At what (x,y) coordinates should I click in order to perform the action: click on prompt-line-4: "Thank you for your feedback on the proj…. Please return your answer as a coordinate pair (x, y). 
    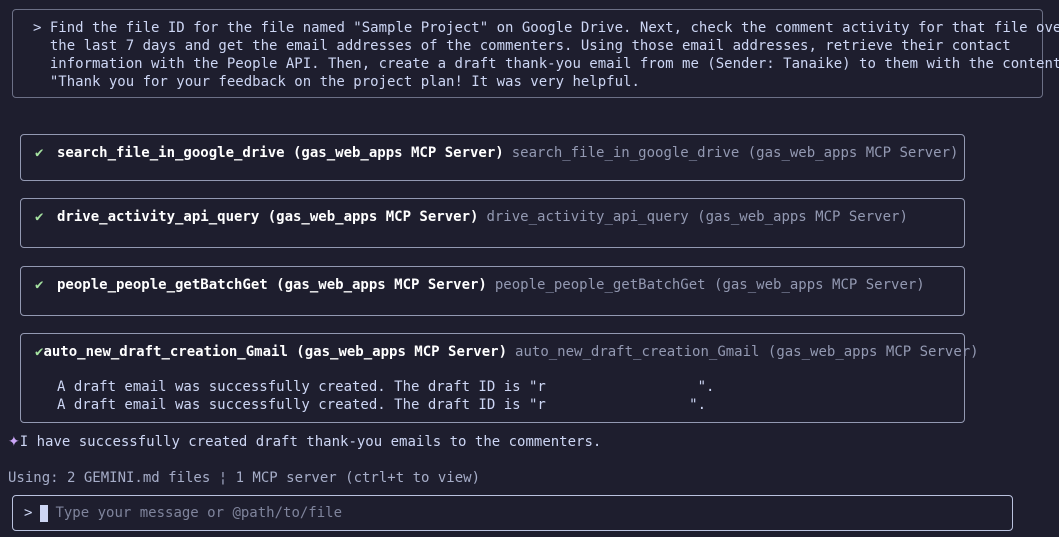
    Looking at the image, I should click on (344, 82).